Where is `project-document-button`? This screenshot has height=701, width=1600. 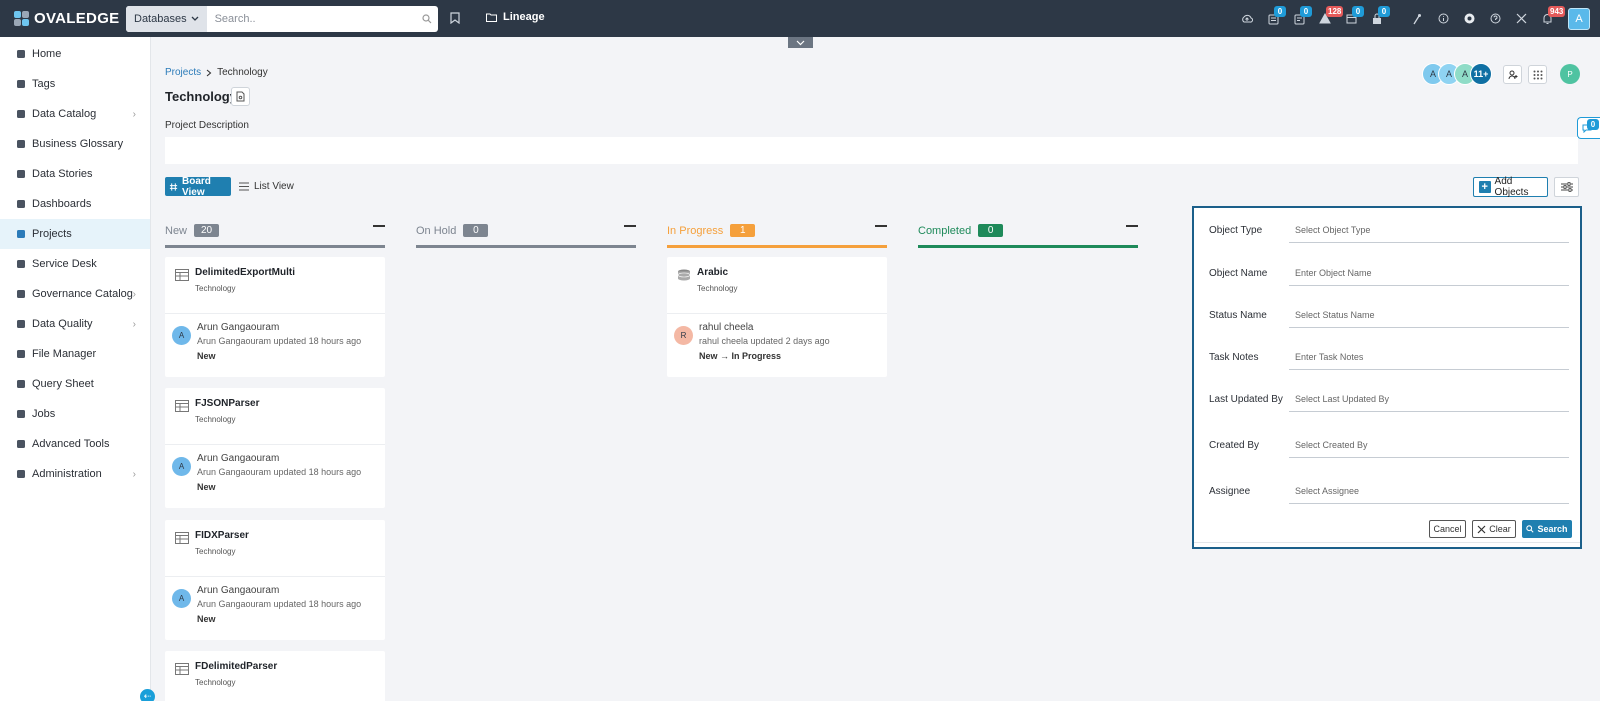 project-document-button is located at coordinates (240, 96).